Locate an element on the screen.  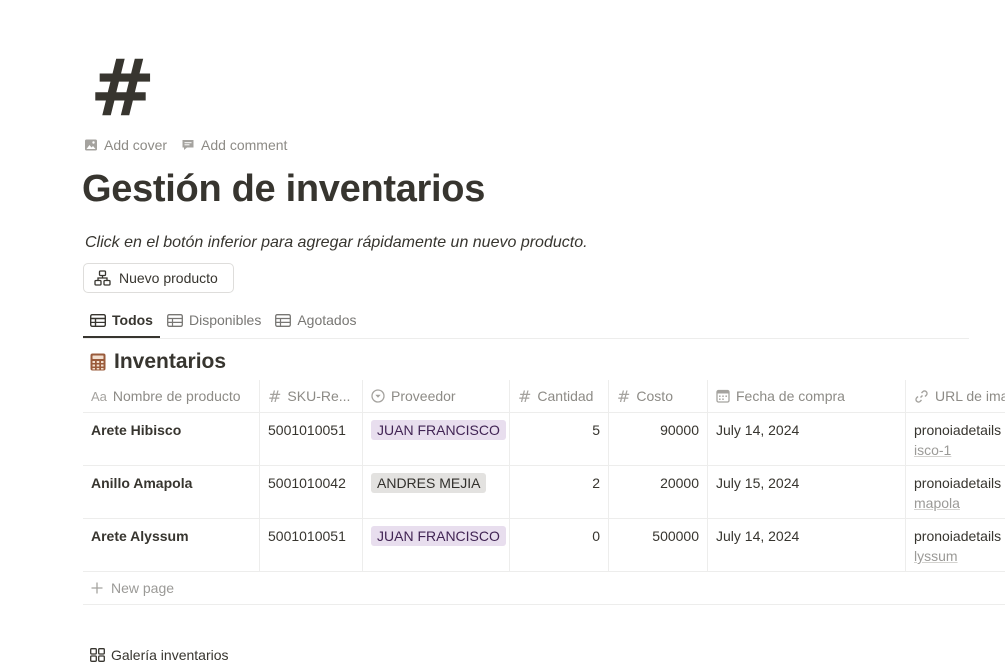
calendar-icon is located at coordinates (723, 396).